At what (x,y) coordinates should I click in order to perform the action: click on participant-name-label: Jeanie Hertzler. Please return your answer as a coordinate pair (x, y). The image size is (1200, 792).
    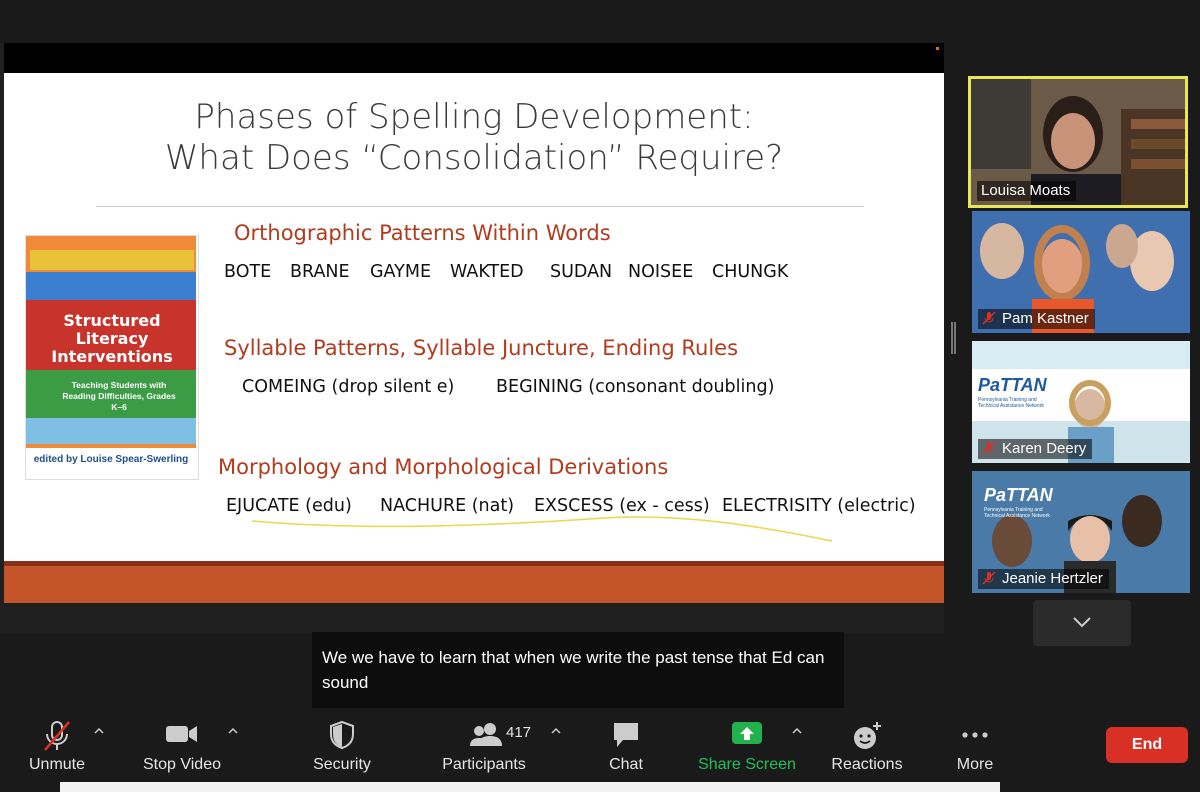
    Looking at the image, I should click on (1052, 578).